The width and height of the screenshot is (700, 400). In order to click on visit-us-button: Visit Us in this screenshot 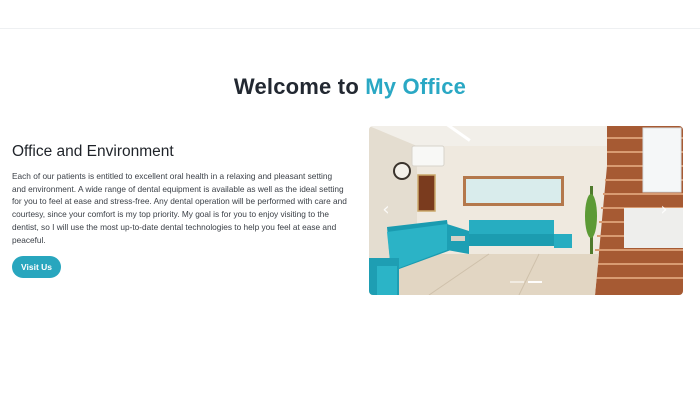, I will do `click(36, 267)`.